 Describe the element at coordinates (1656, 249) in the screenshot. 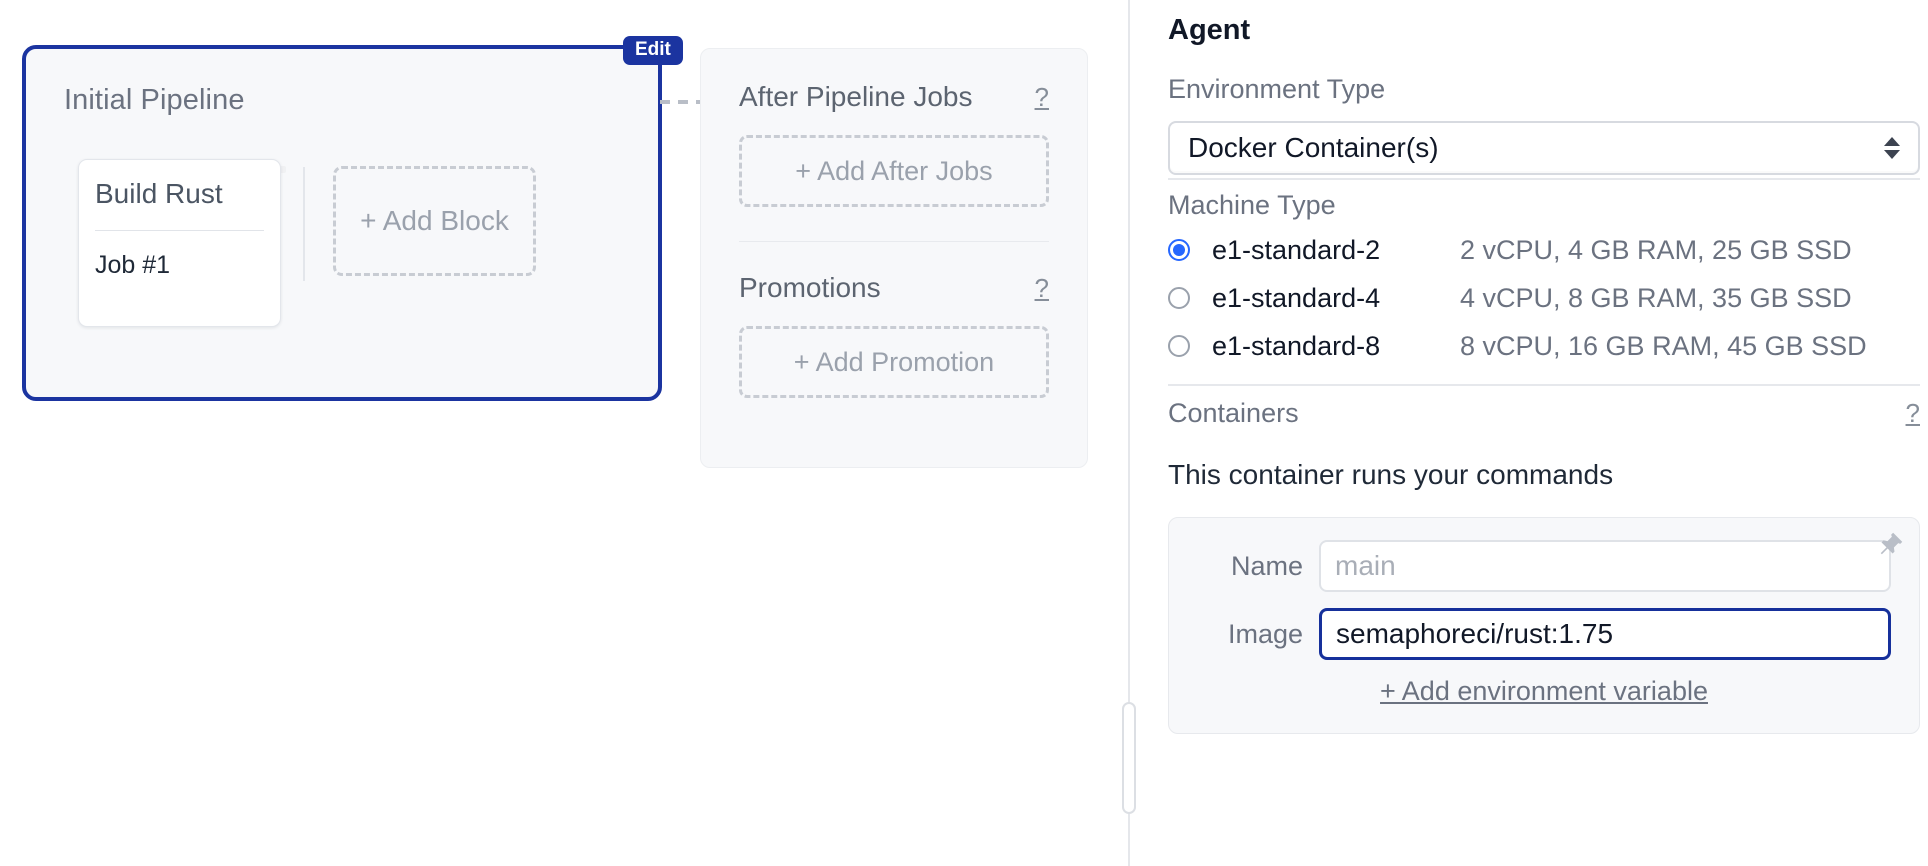

I see `machine-option-spec: 2 vCPU, 4 GB RAM, 25 GB SSD` at that location.